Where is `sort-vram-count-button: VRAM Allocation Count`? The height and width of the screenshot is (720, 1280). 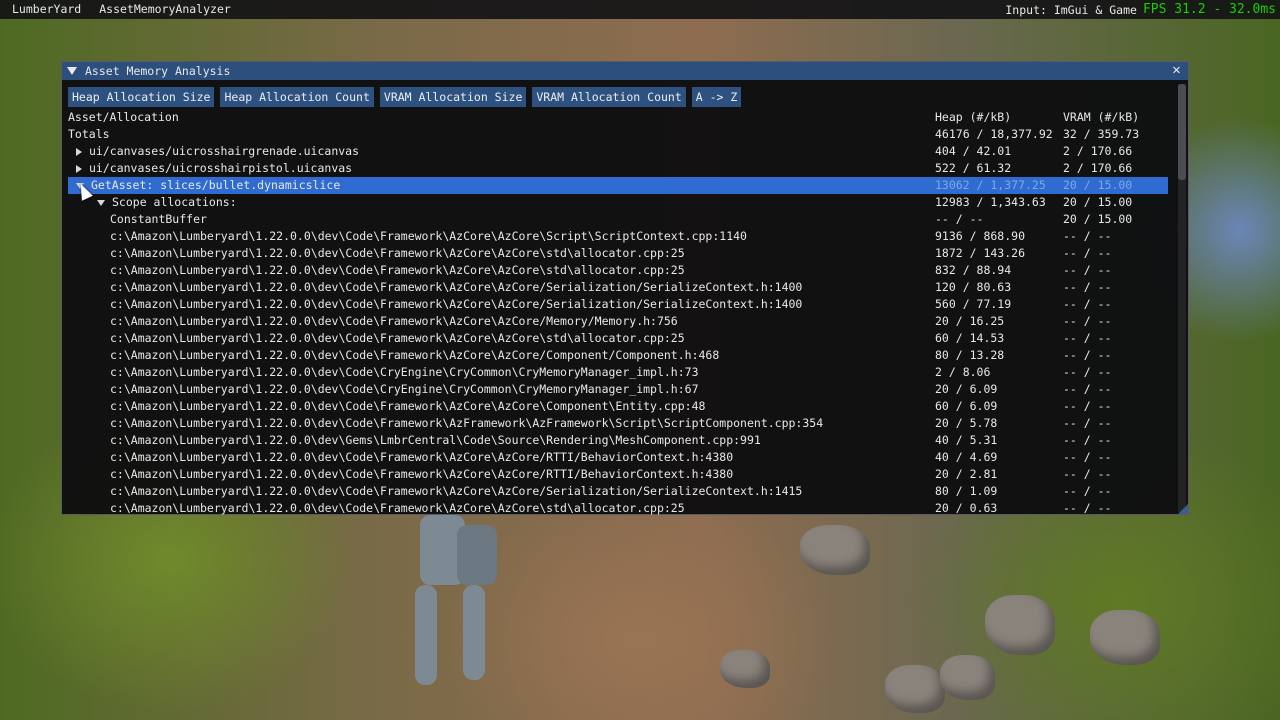
sort-vram-count-button: VRAM Allocation Count is located at coordinates (609, 97).